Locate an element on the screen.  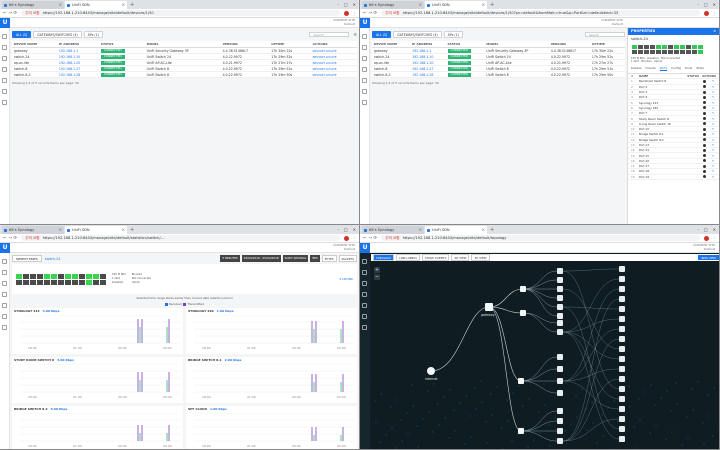
unit-packets-button: PACKETS is located at coordinates (347, 258).